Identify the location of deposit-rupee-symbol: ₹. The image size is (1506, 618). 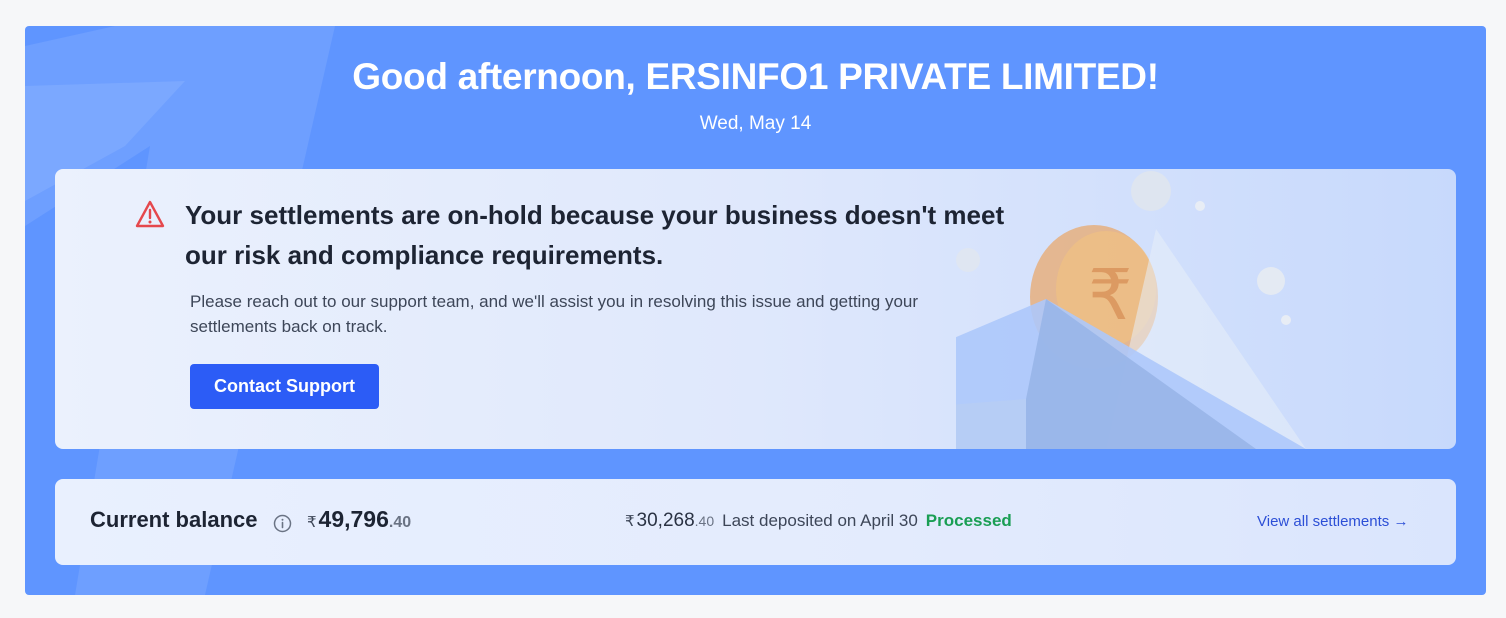
(630, 521).